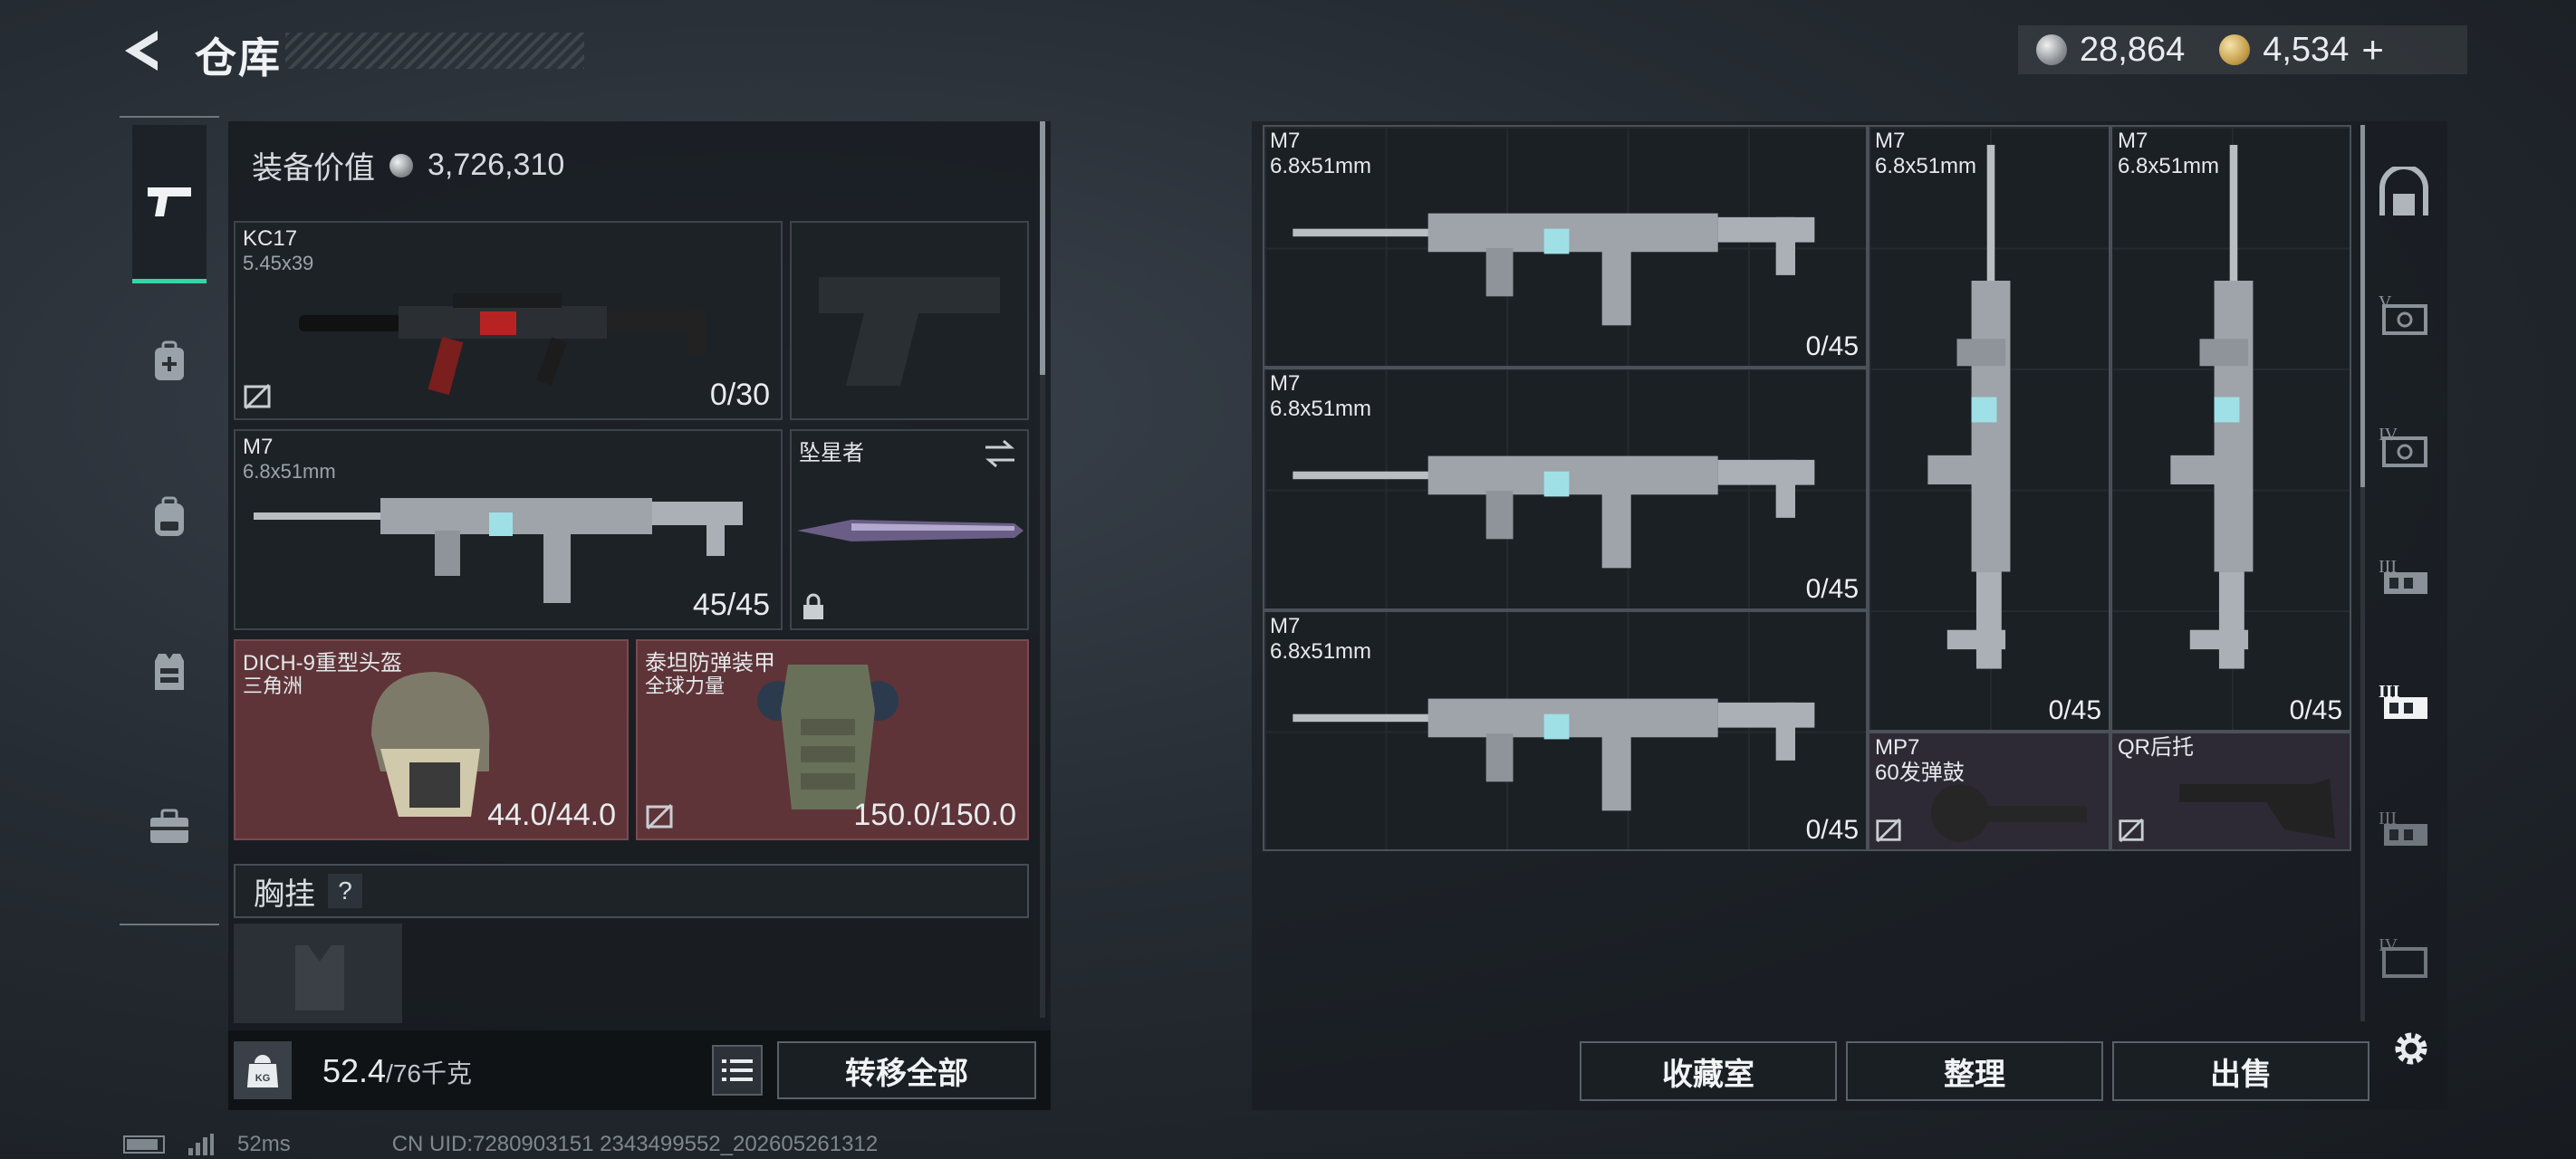  I want to click on briefcase-icon, so click(169, 826).